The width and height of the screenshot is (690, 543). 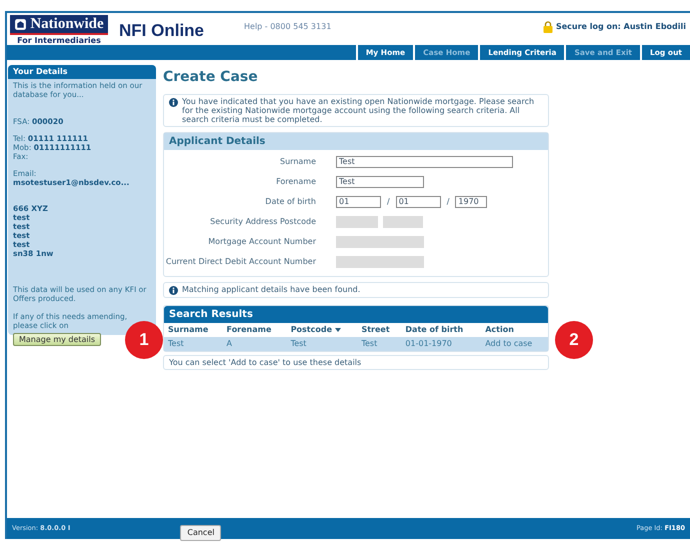 What do you see at coordinates (211, 77) in the screenshot?
I see `page-title: Create Case` at bounding box center [211, 77].